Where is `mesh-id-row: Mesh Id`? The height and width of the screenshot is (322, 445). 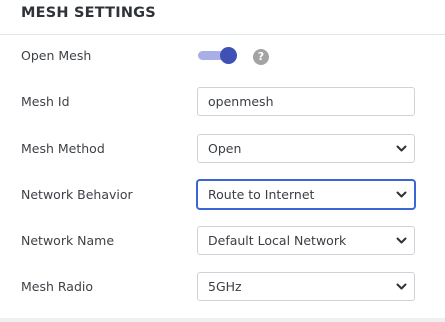 mesh-id-row: Mesh Id is located at coordinates (222, 108).